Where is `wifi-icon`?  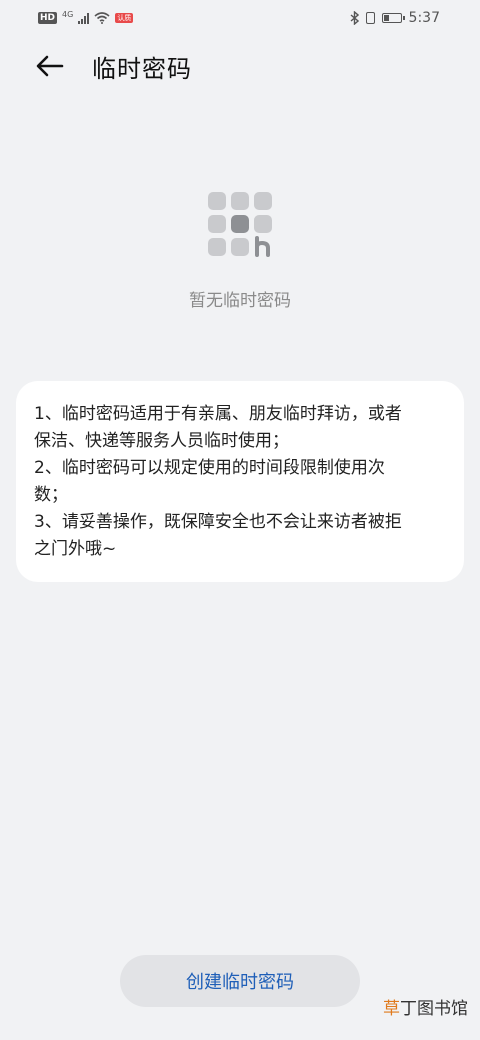
wifi-icon is located at coordinates (102, 18).